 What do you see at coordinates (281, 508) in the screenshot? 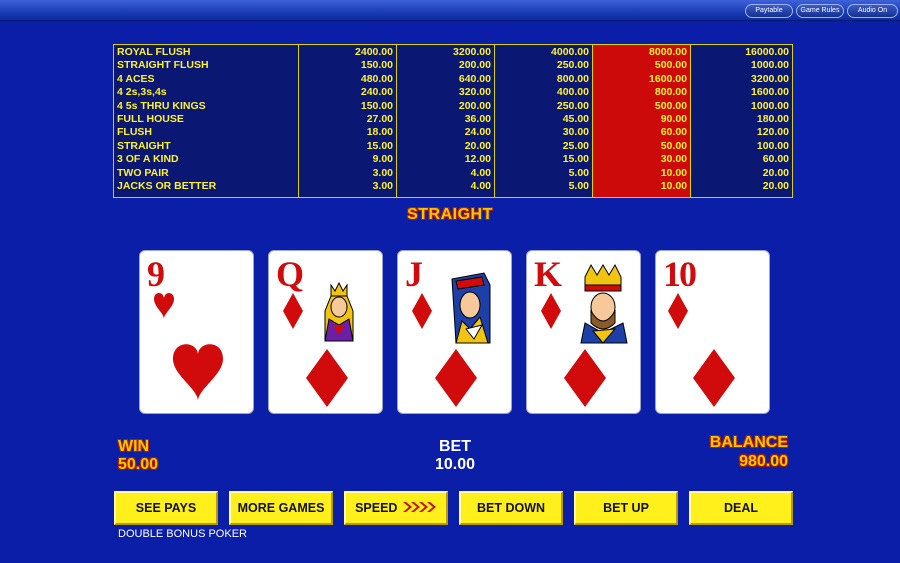
I see `more-games-button: MORE GAMES` at bounding box center [281, 508].